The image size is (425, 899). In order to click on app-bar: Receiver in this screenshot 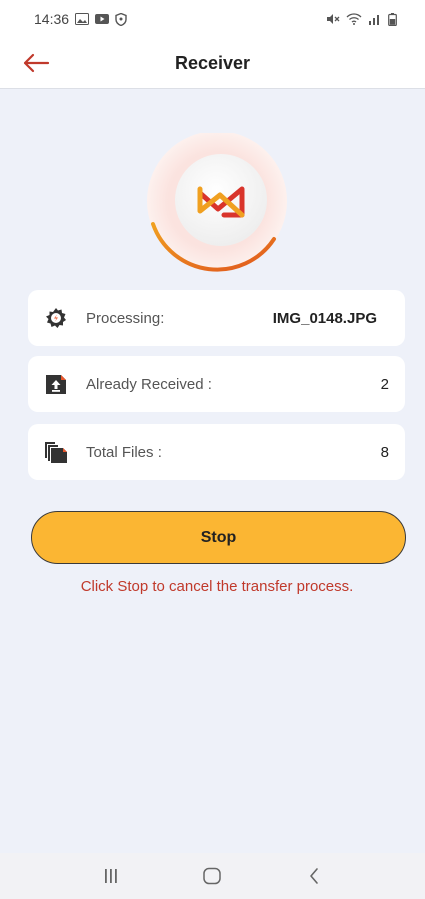, I will do `click(212, 63)`.